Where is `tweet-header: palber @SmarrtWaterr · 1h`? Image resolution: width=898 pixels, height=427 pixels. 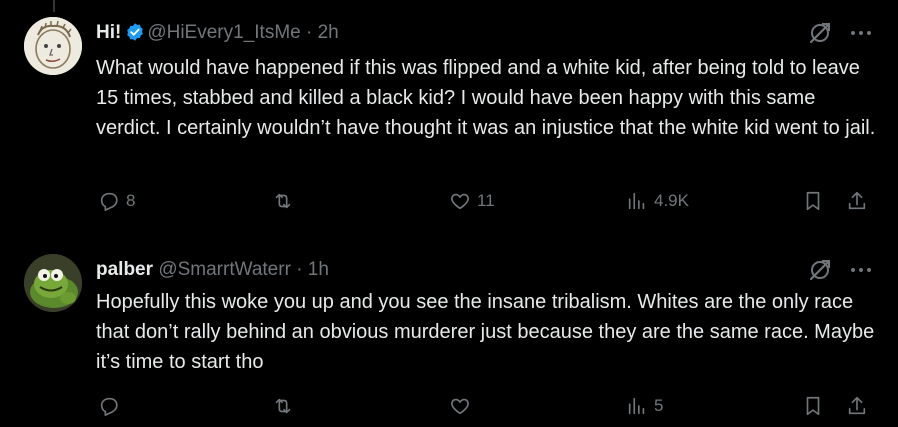
tweet-header: palber @SmarrtWaterr · 1h is located at coordinates (212, 270).